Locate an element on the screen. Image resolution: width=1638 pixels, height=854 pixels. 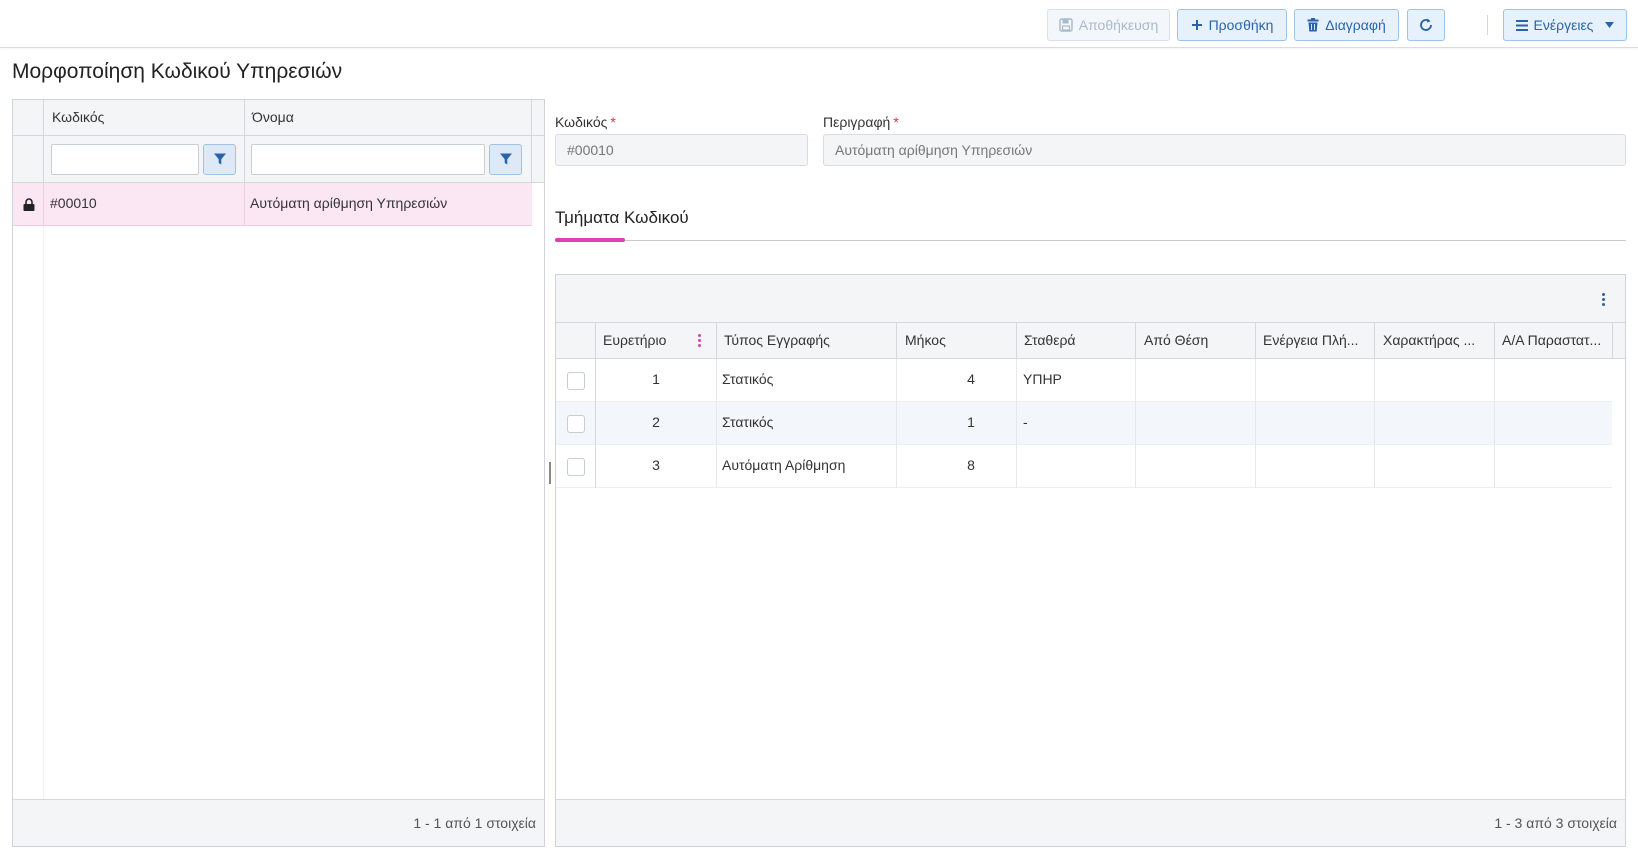
save-button: Αποθήκευση is located at coordinates (1108, 25).